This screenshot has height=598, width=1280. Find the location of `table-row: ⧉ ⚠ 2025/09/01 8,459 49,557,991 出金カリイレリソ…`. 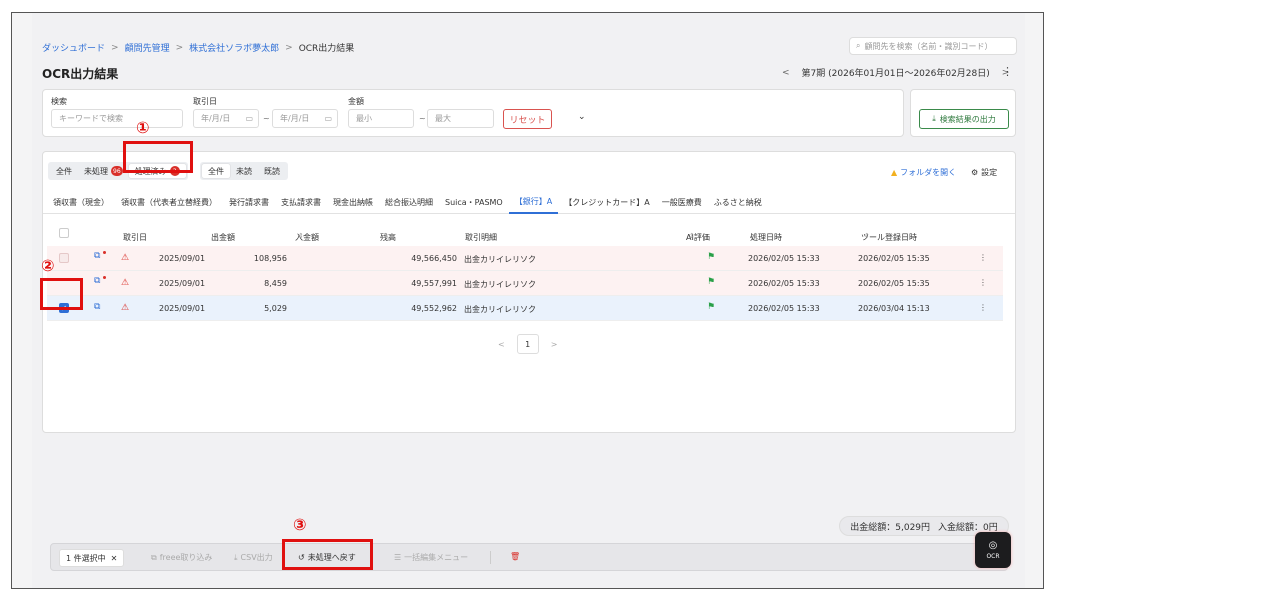

table-row: ⧉ ⚠ 2025/09/01 8,459 49,557,991 出金カリイレリソ… is located at coordinates (525, 283).